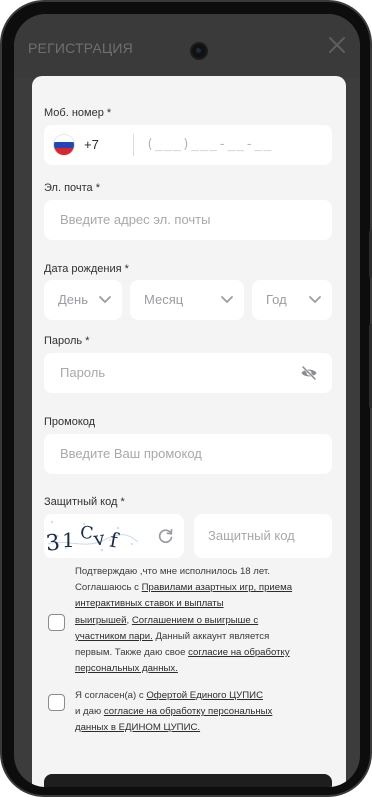 This screenshot has height=797, width=372. What do you see at coordinates (188, 780) in the screenshot?
I see `submit-button` at bounding box center [188, 780].